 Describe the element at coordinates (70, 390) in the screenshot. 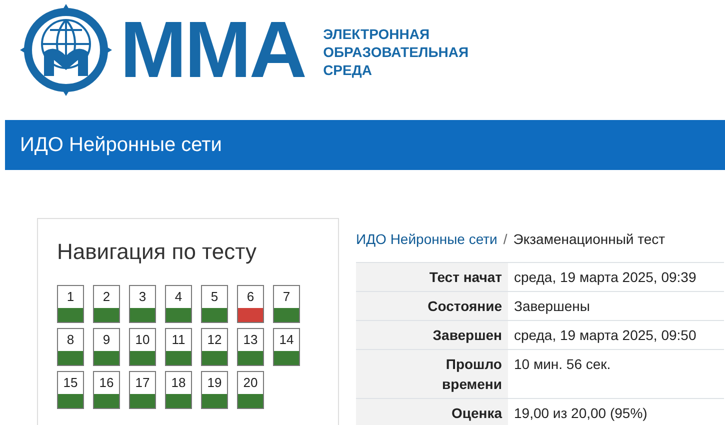

I see `question-button: 15` at that location.